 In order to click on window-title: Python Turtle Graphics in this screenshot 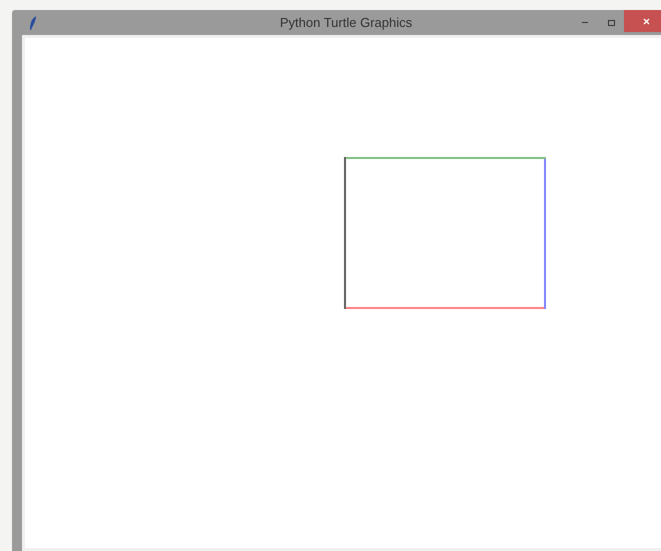, I will do `click(346, 23)`.